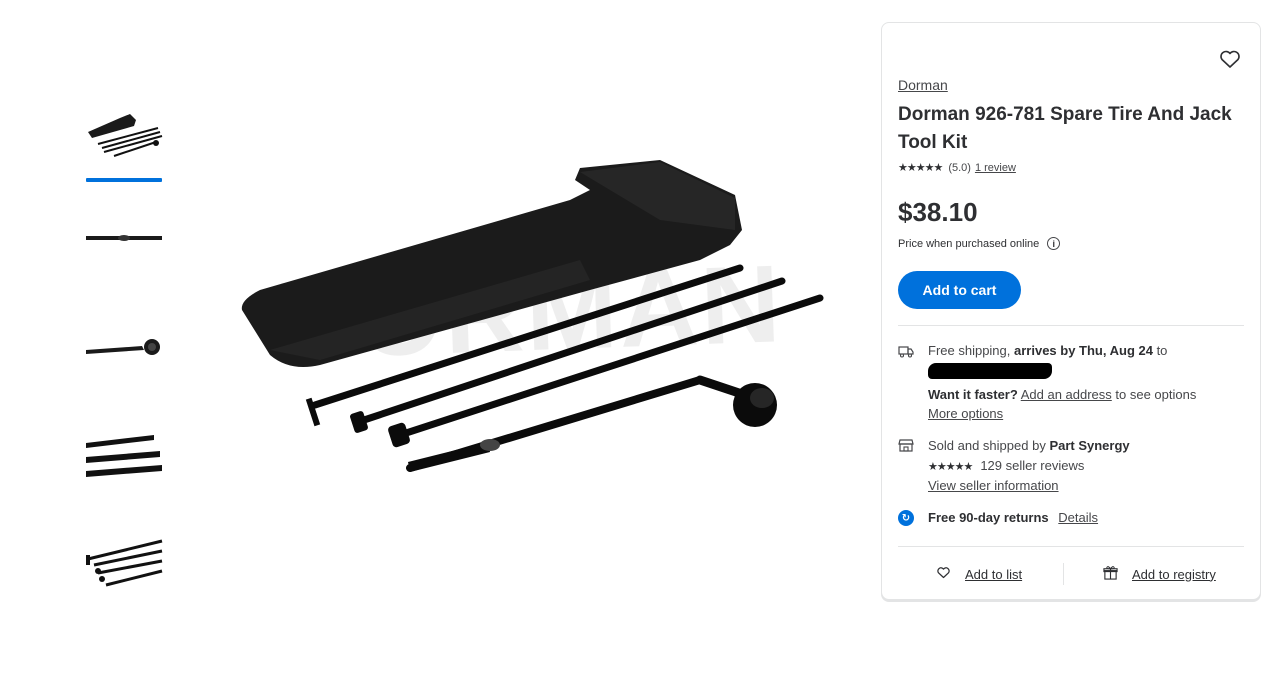 The height and width of the screenshot is (682, 1278). What do you see at coordinates (906, 445) in the screenshot?
I see `store-icon` at bounding box center [906, 445].